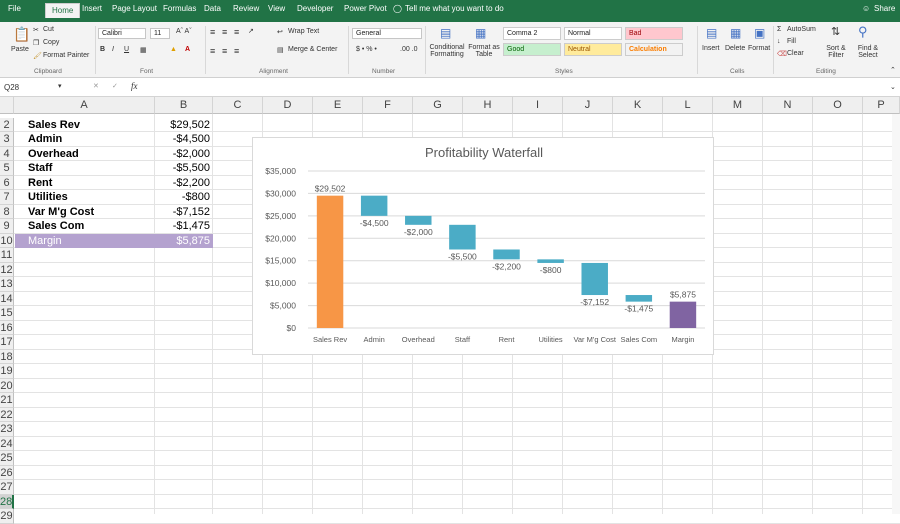 This screenshot has height=524, width=900. Describe the element at coordinates (182, 197) in the screenshot. I see `cell-b-7: -$800` at that location.